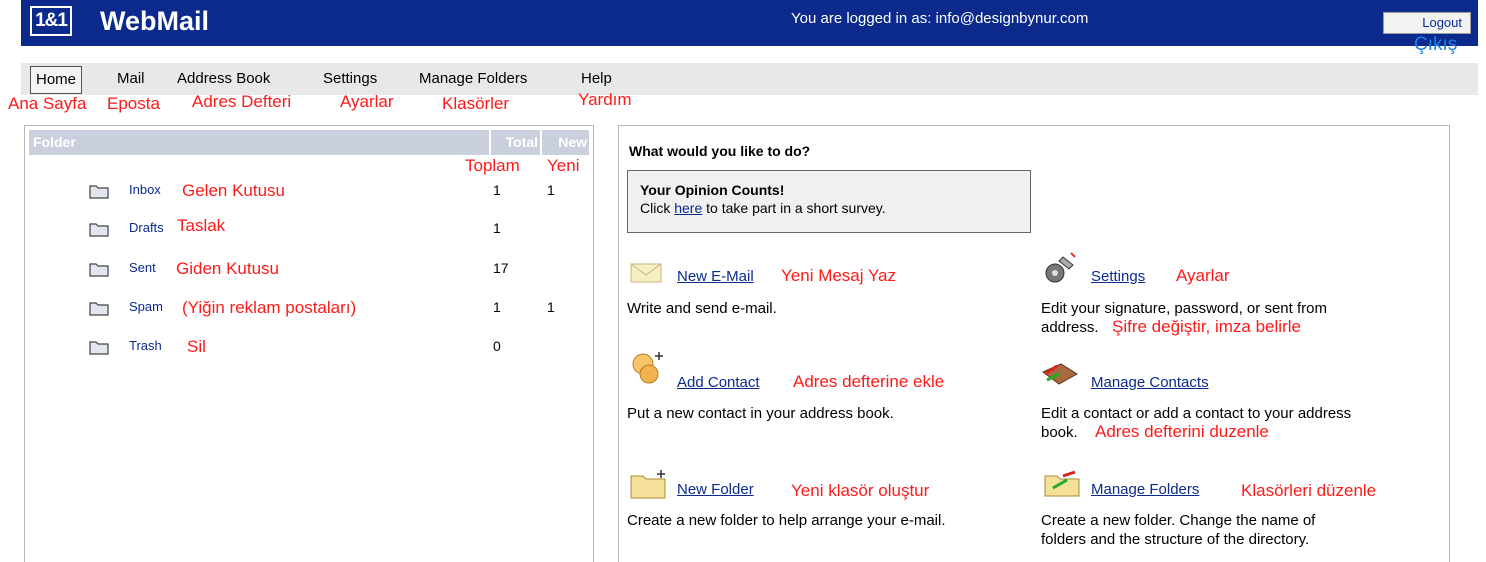  What do you see at coordinates (688, 208) in the screenshot?
I see `survey-link: here` at bounding box center [688, 208].